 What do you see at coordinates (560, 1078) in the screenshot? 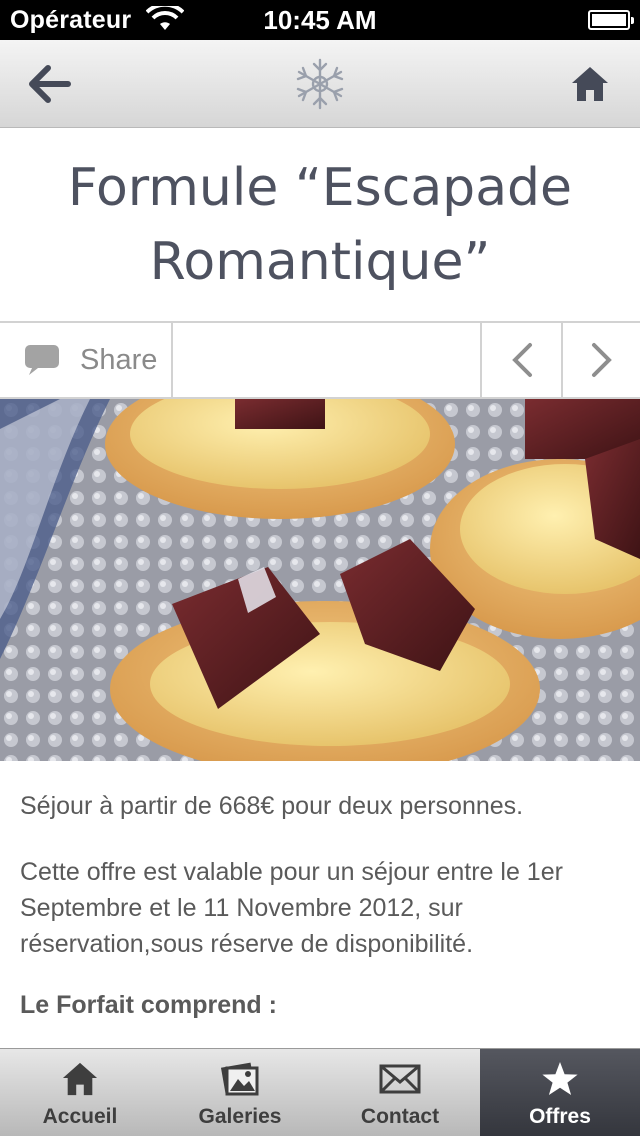
I see `star-icon` at bounding box center [560, 1078].